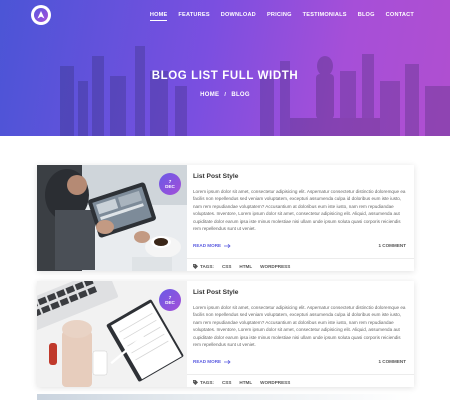 The height and width of the screenshot is (400, 450). What do you see at coordinates (240, 95) in the screenshot?
I see `breadcrumb-current: BLOG` at bounding box center [240, 95].